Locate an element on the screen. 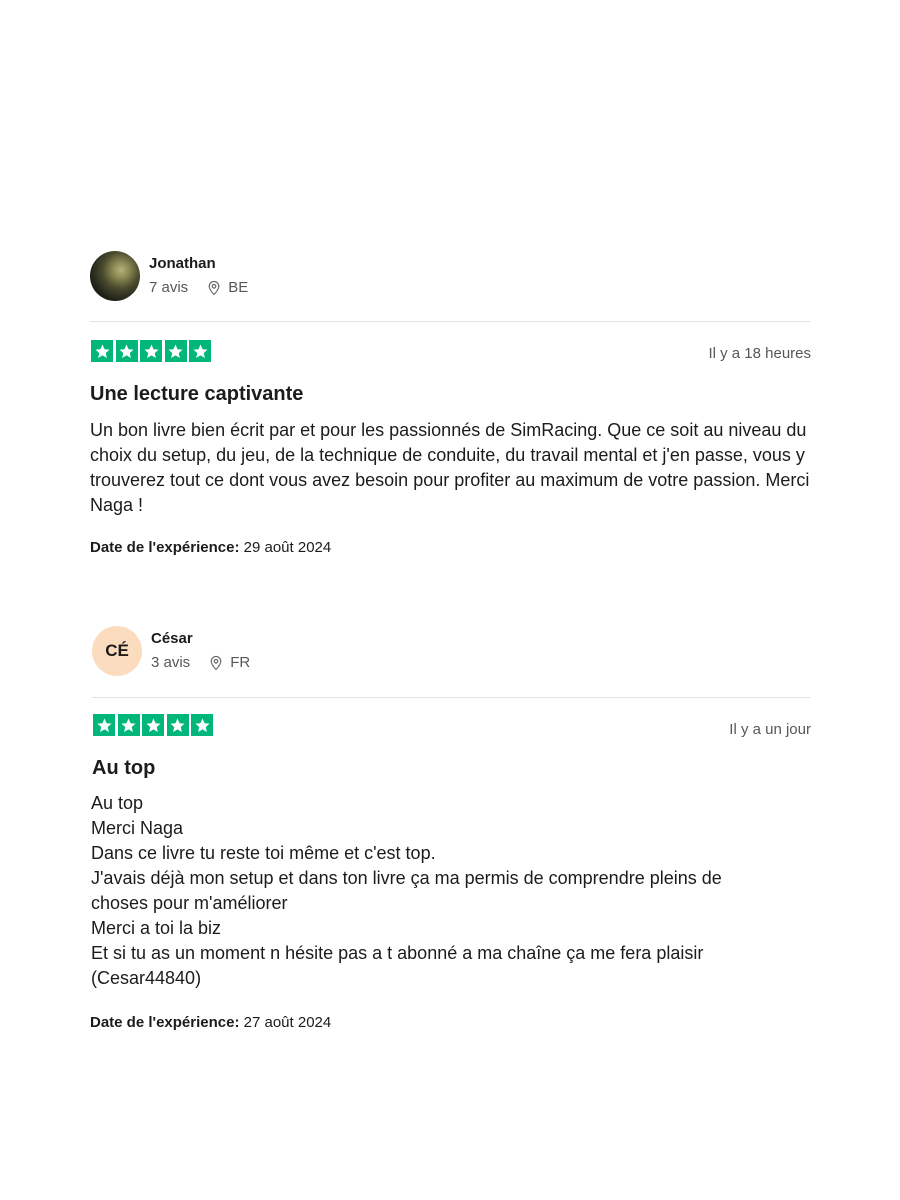 The width and height of the screenshot is (900, 1200). country-code: BE is located at coordinates (238, 287).